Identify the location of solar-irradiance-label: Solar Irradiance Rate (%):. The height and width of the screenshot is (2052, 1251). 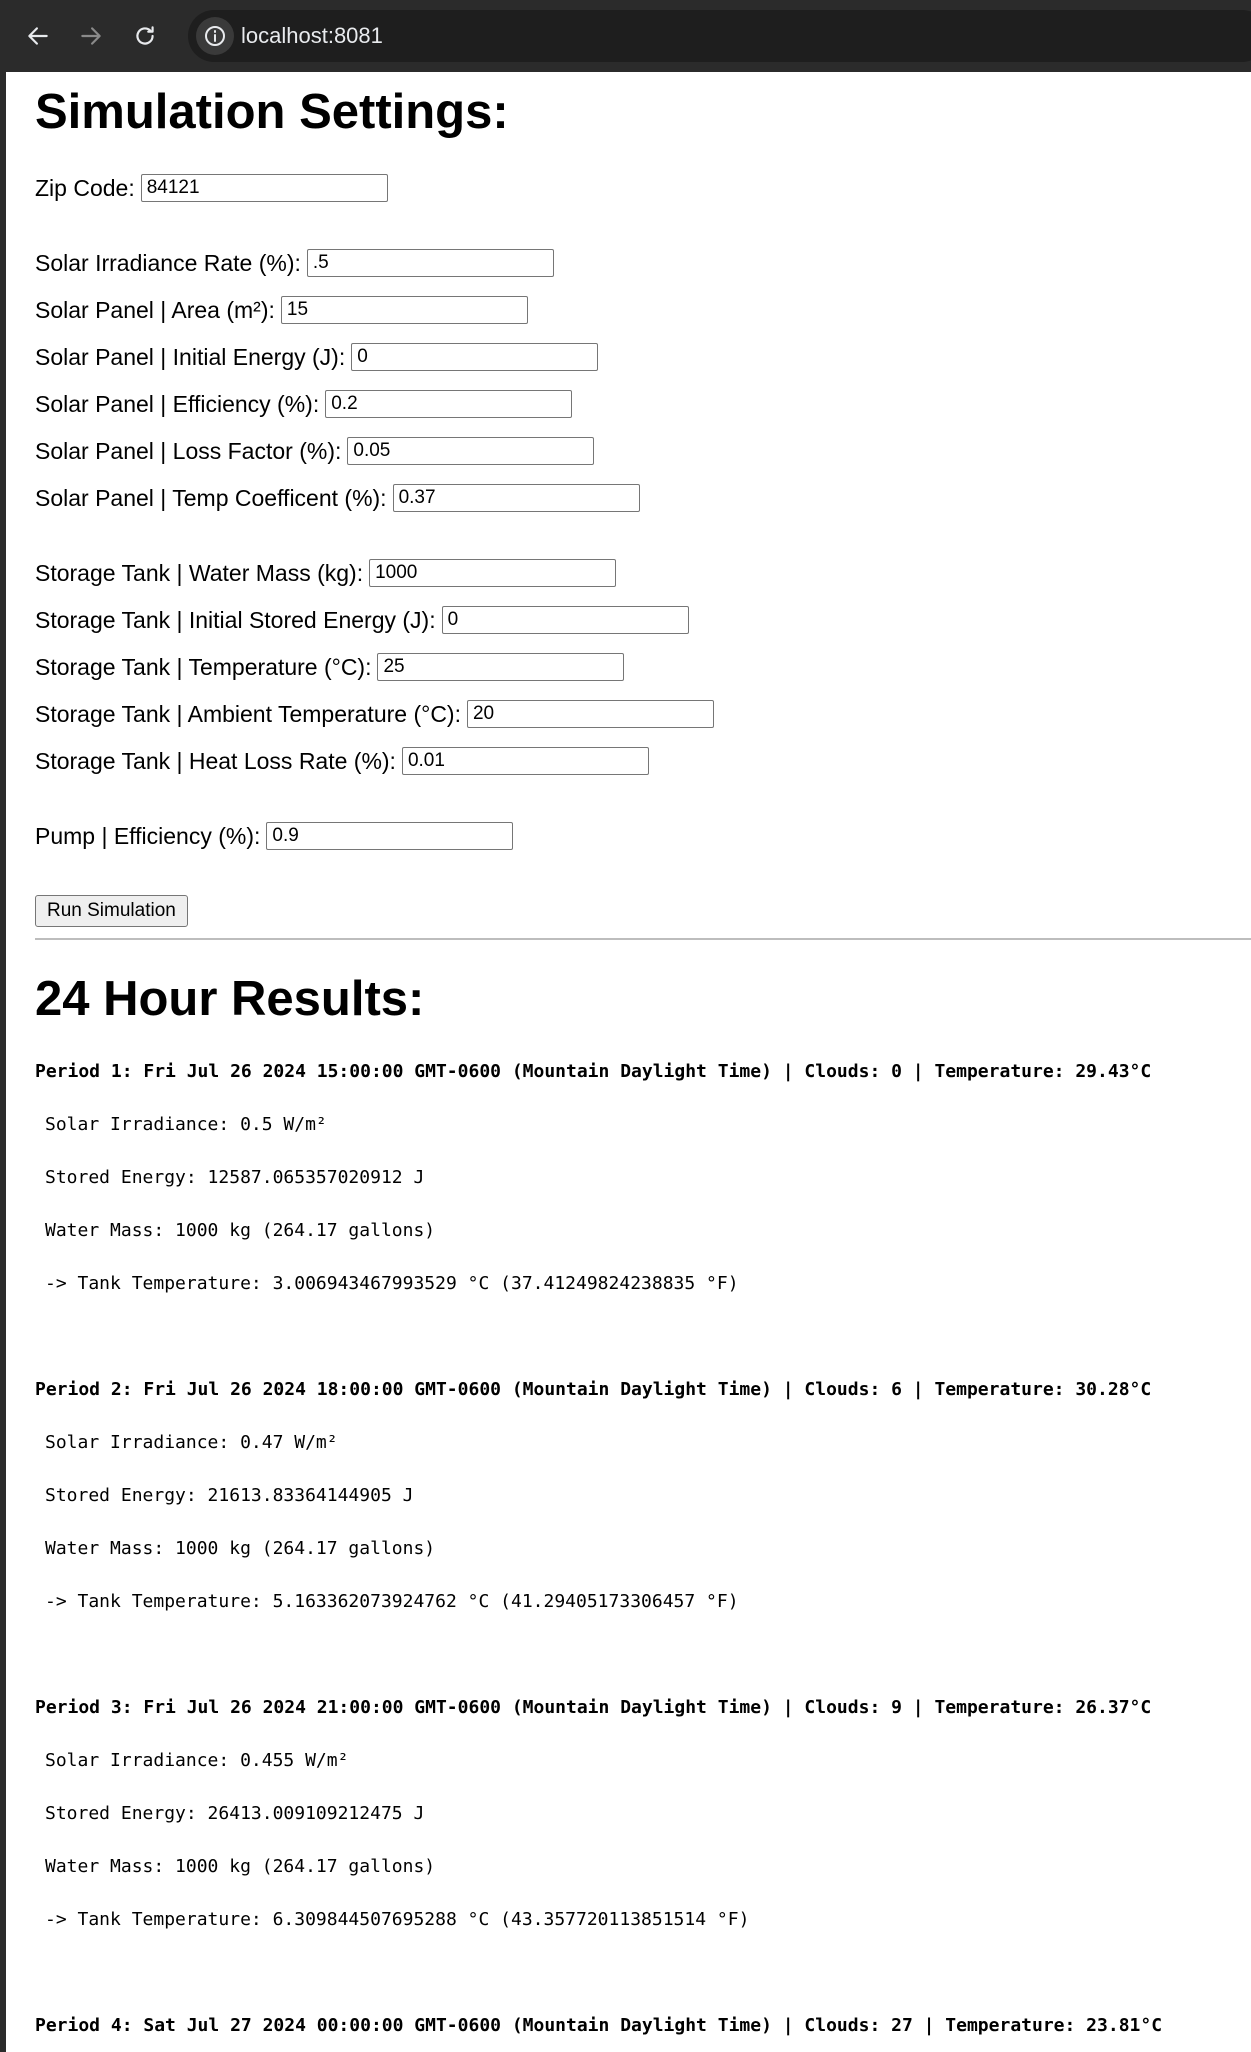
(168, 262).